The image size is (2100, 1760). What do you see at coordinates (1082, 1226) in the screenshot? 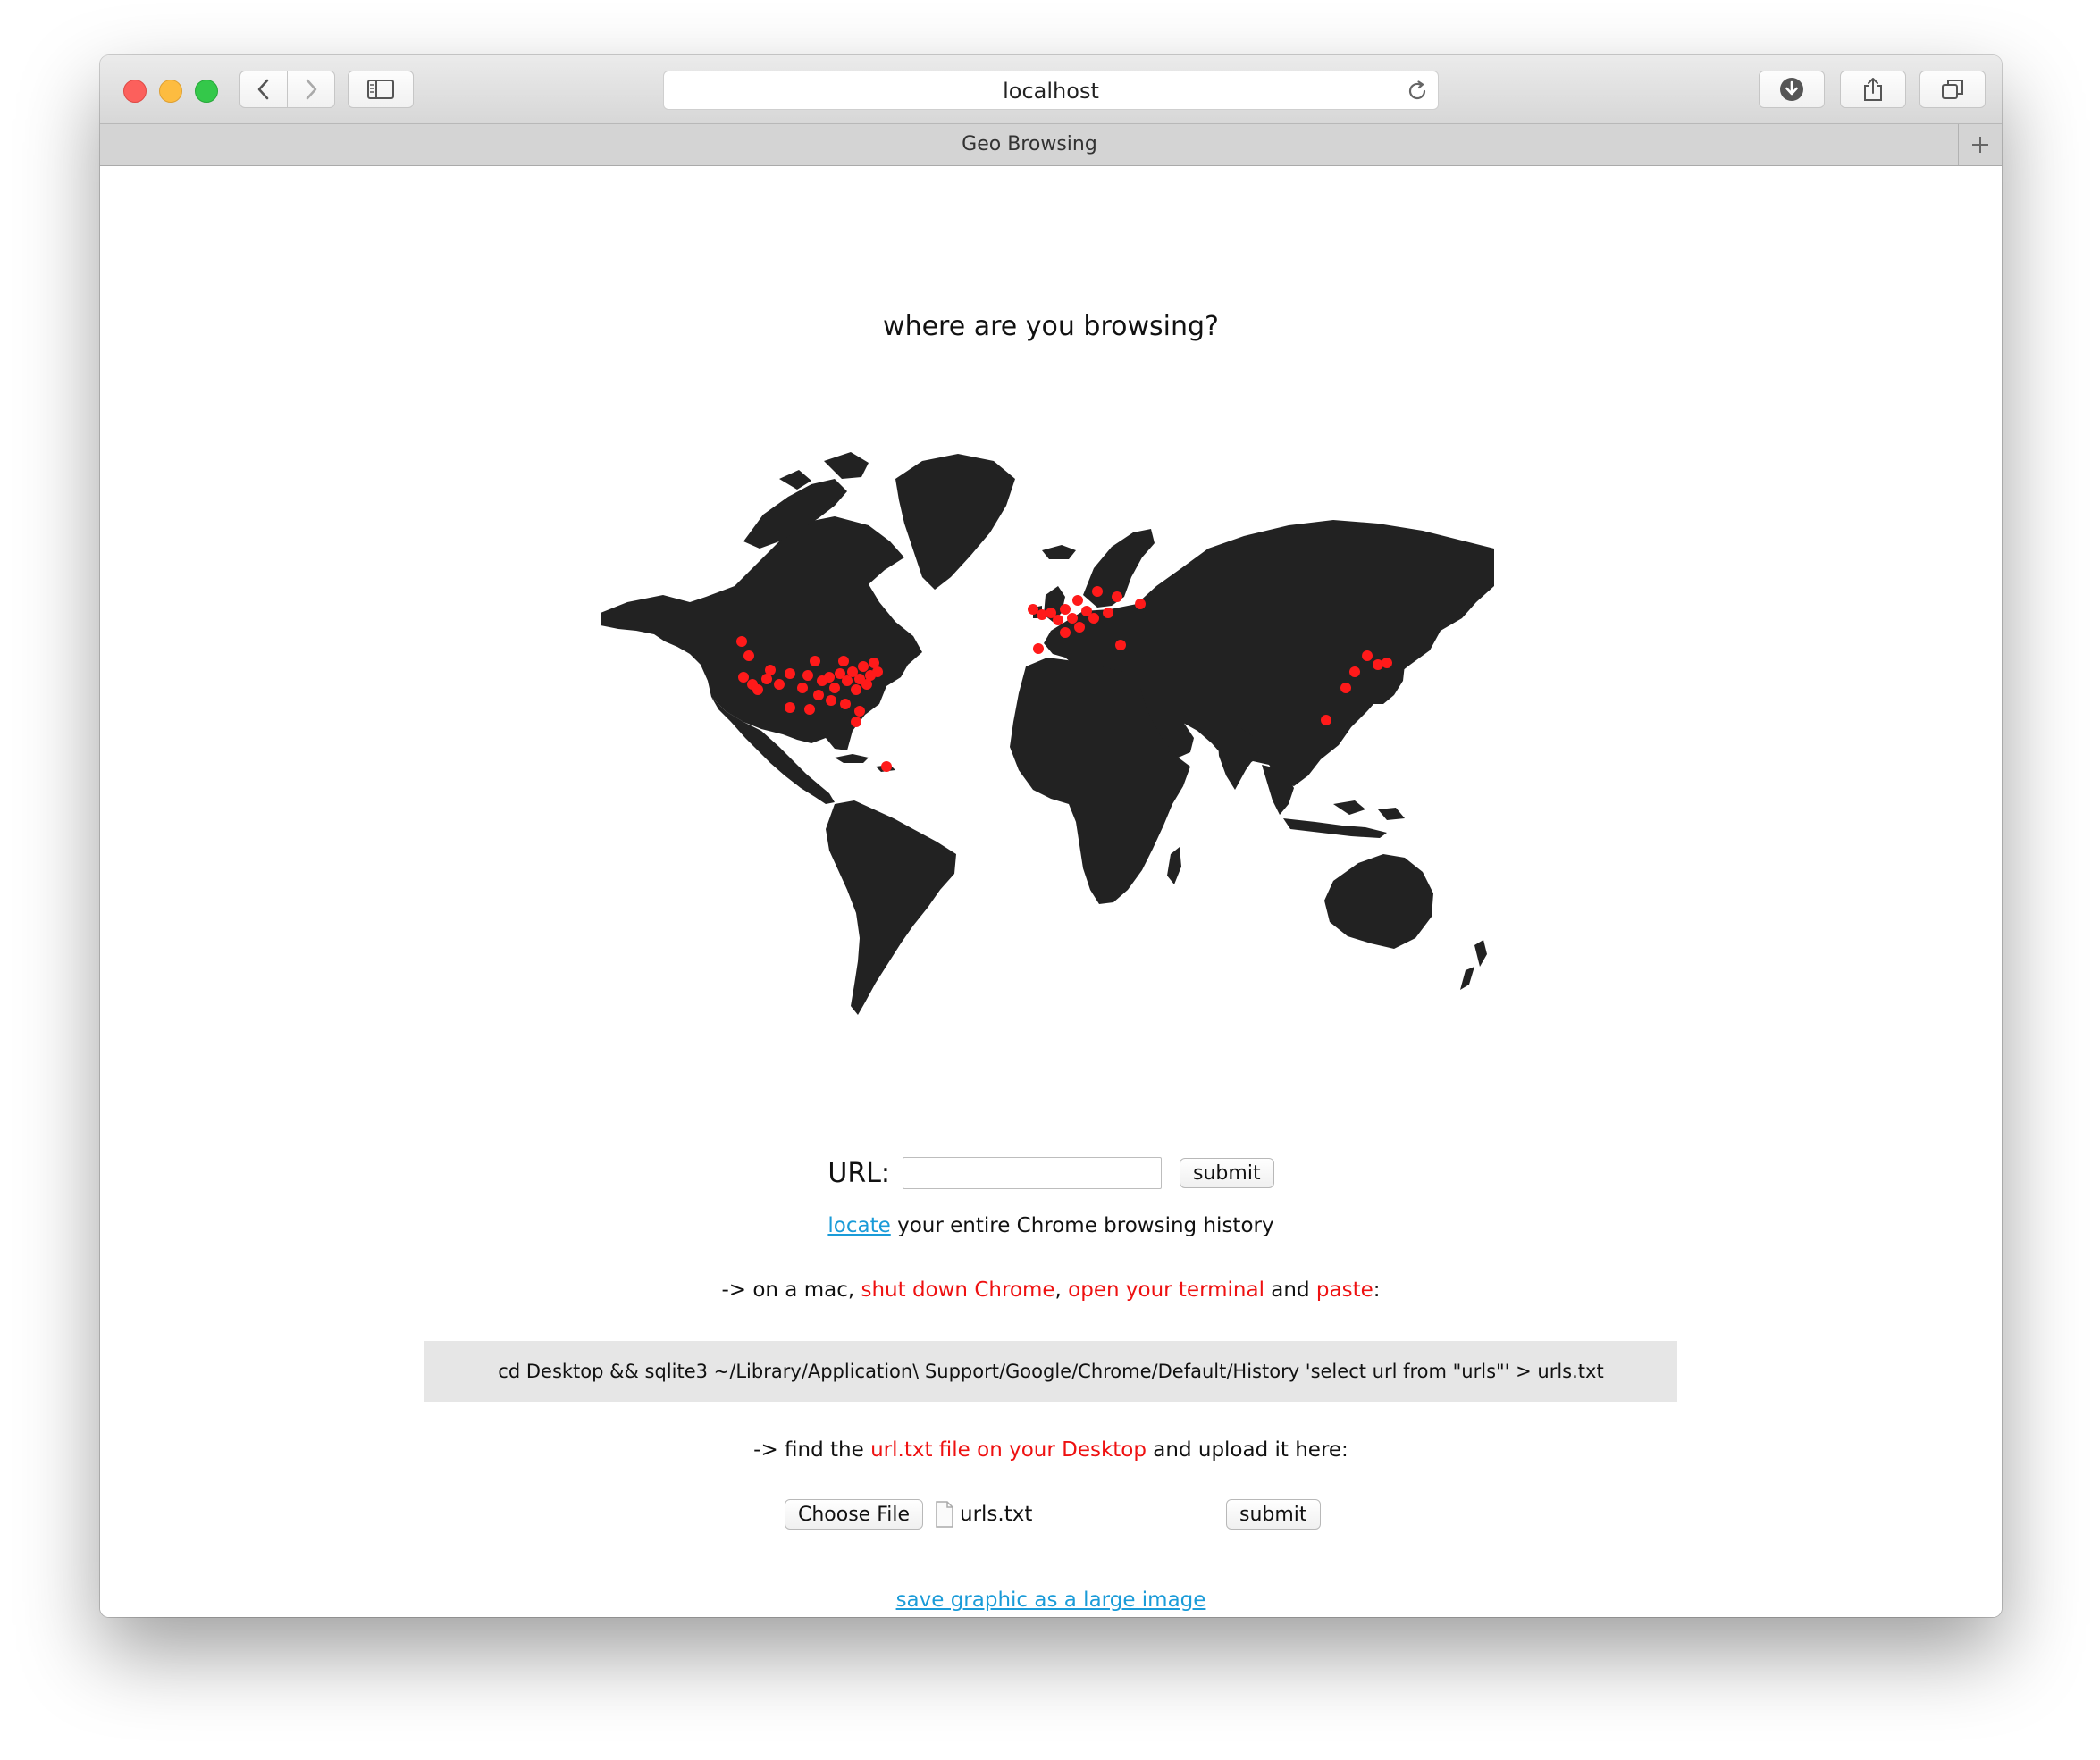
I see `locate-description: your entire Chrome browsing history` at bounding box center [1082, 1226].